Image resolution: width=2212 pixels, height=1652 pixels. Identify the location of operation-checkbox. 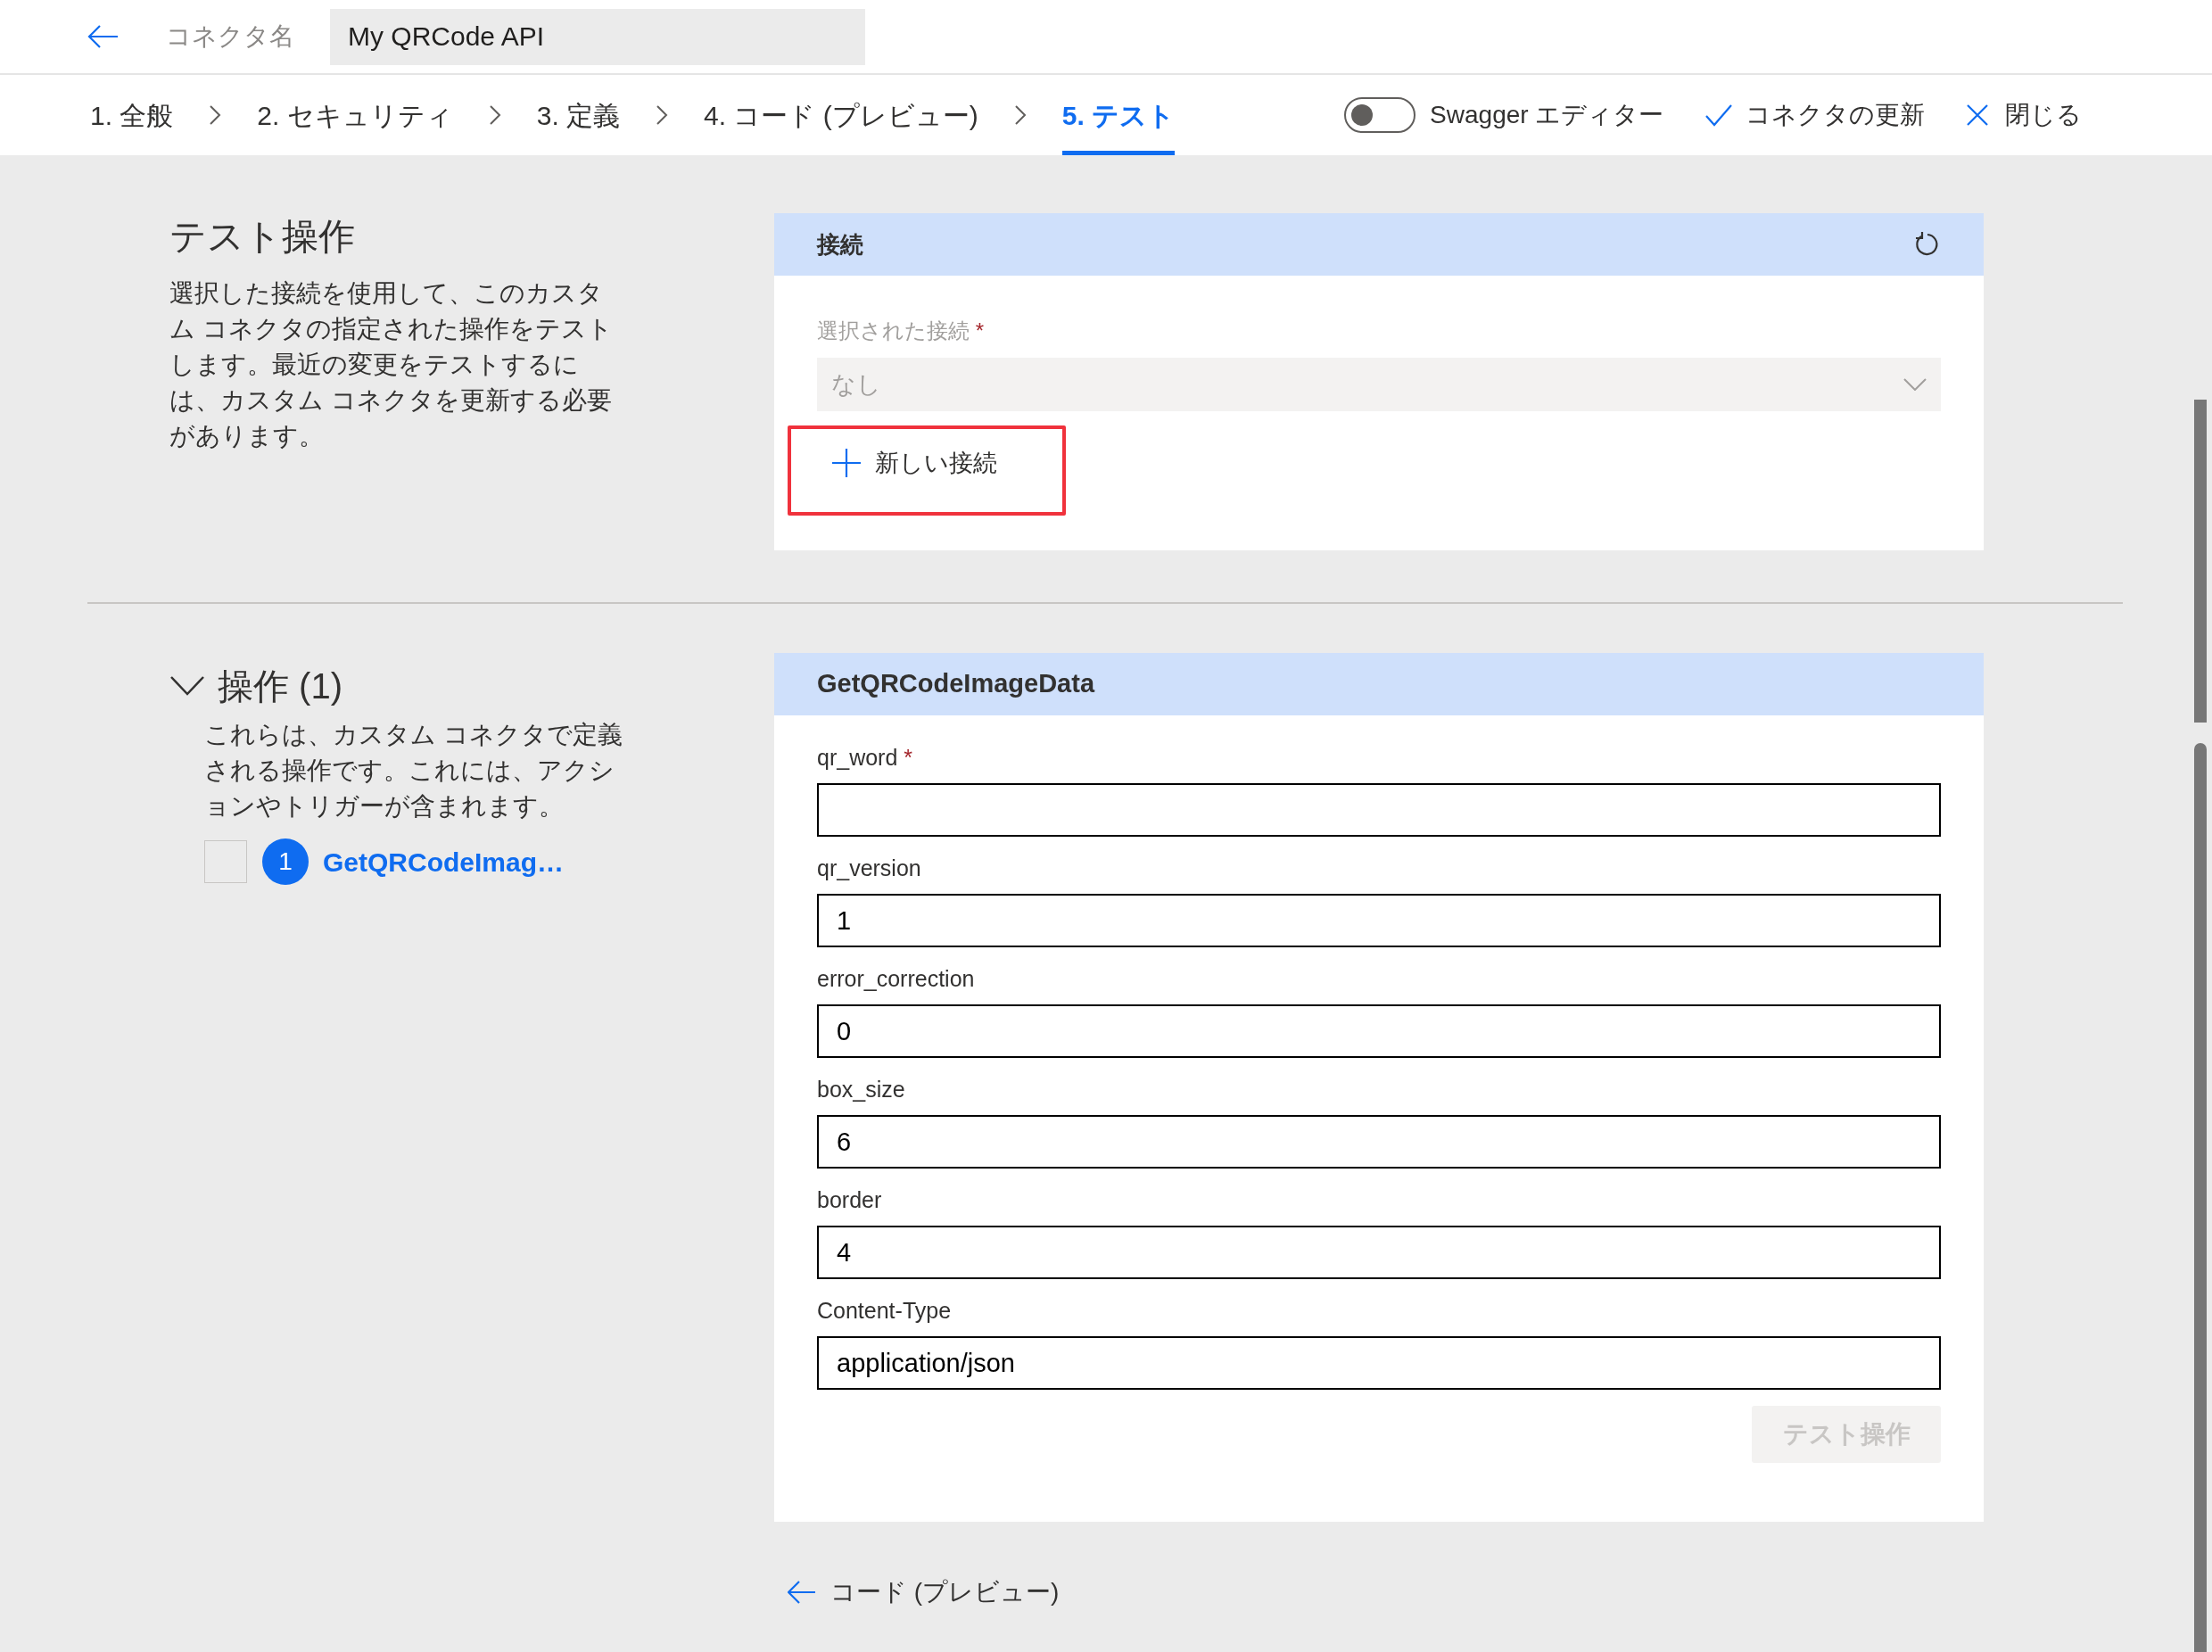
(226, 861).